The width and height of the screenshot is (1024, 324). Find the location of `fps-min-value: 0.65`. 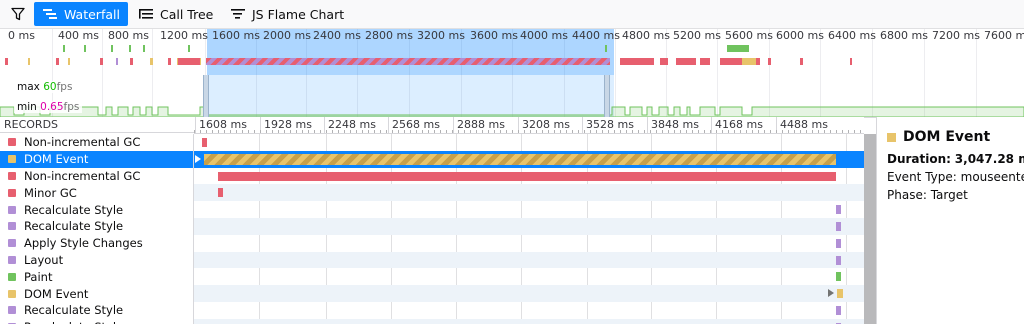

fps-min-value: 0.65 is located at coordinates (52, 107).